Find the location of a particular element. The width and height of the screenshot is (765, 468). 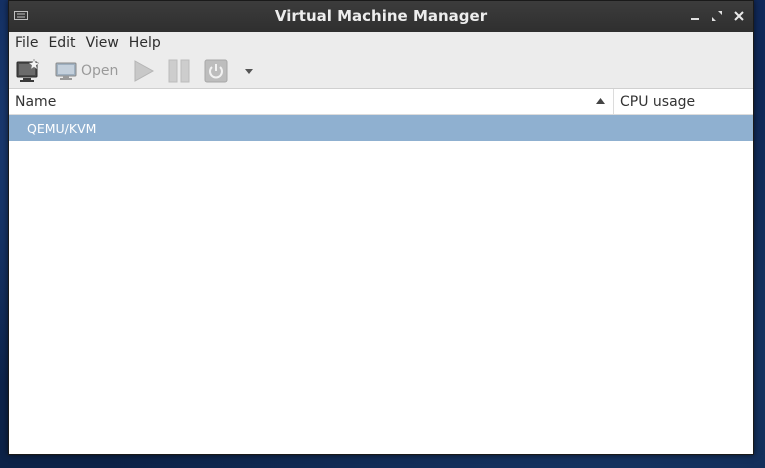

title-bar: Virtual Machine Manager is located at coordinates (381, 16).